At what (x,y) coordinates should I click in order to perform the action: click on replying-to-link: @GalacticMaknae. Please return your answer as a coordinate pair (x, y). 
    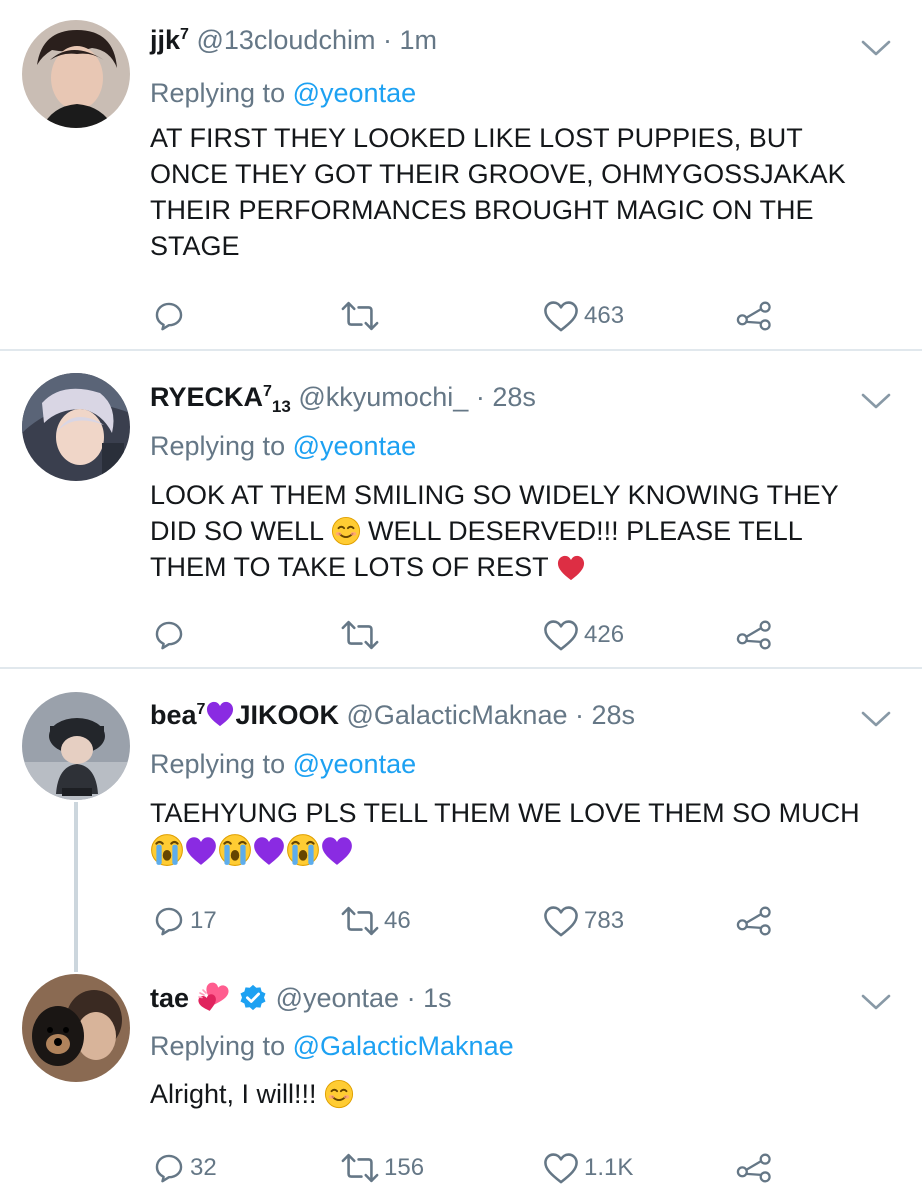
    Looking at the image, I should click on (403, 1046).